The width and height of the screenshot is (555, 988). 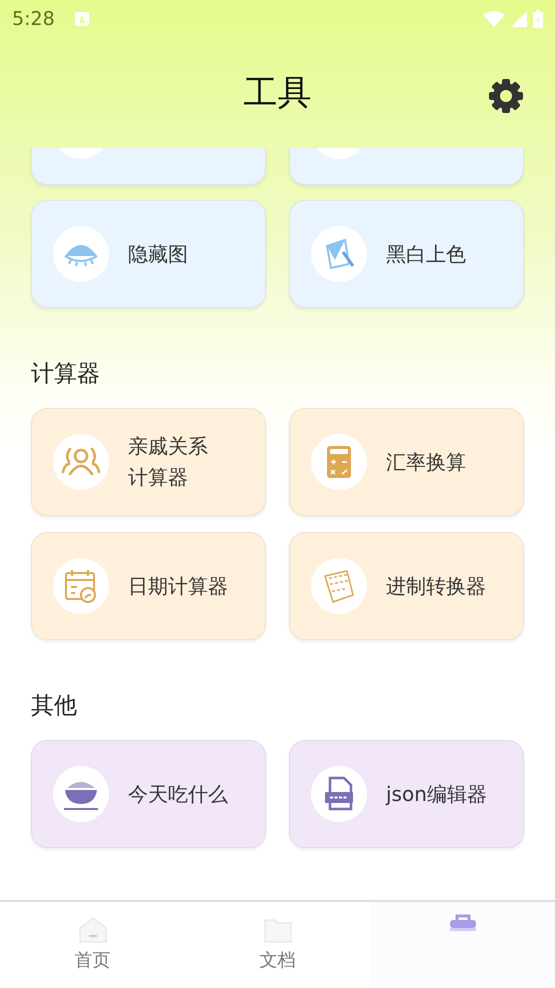 What do you see at coordinates (339, 254) in the screenshot?
I see `paint-icon` at bounding box center [339, 254].